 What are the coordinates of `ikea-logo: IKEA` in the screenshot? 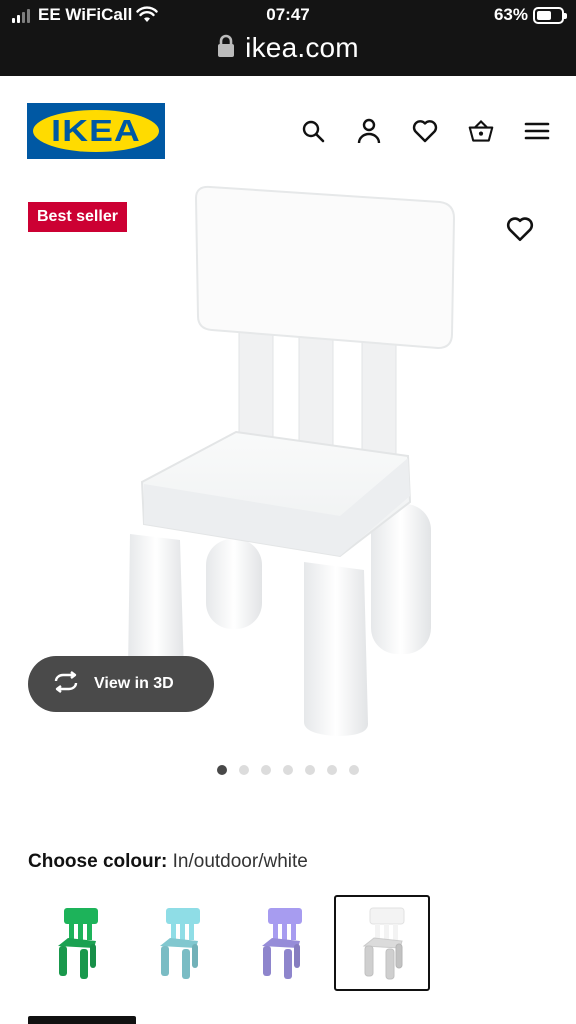 It's located at (96, 131).